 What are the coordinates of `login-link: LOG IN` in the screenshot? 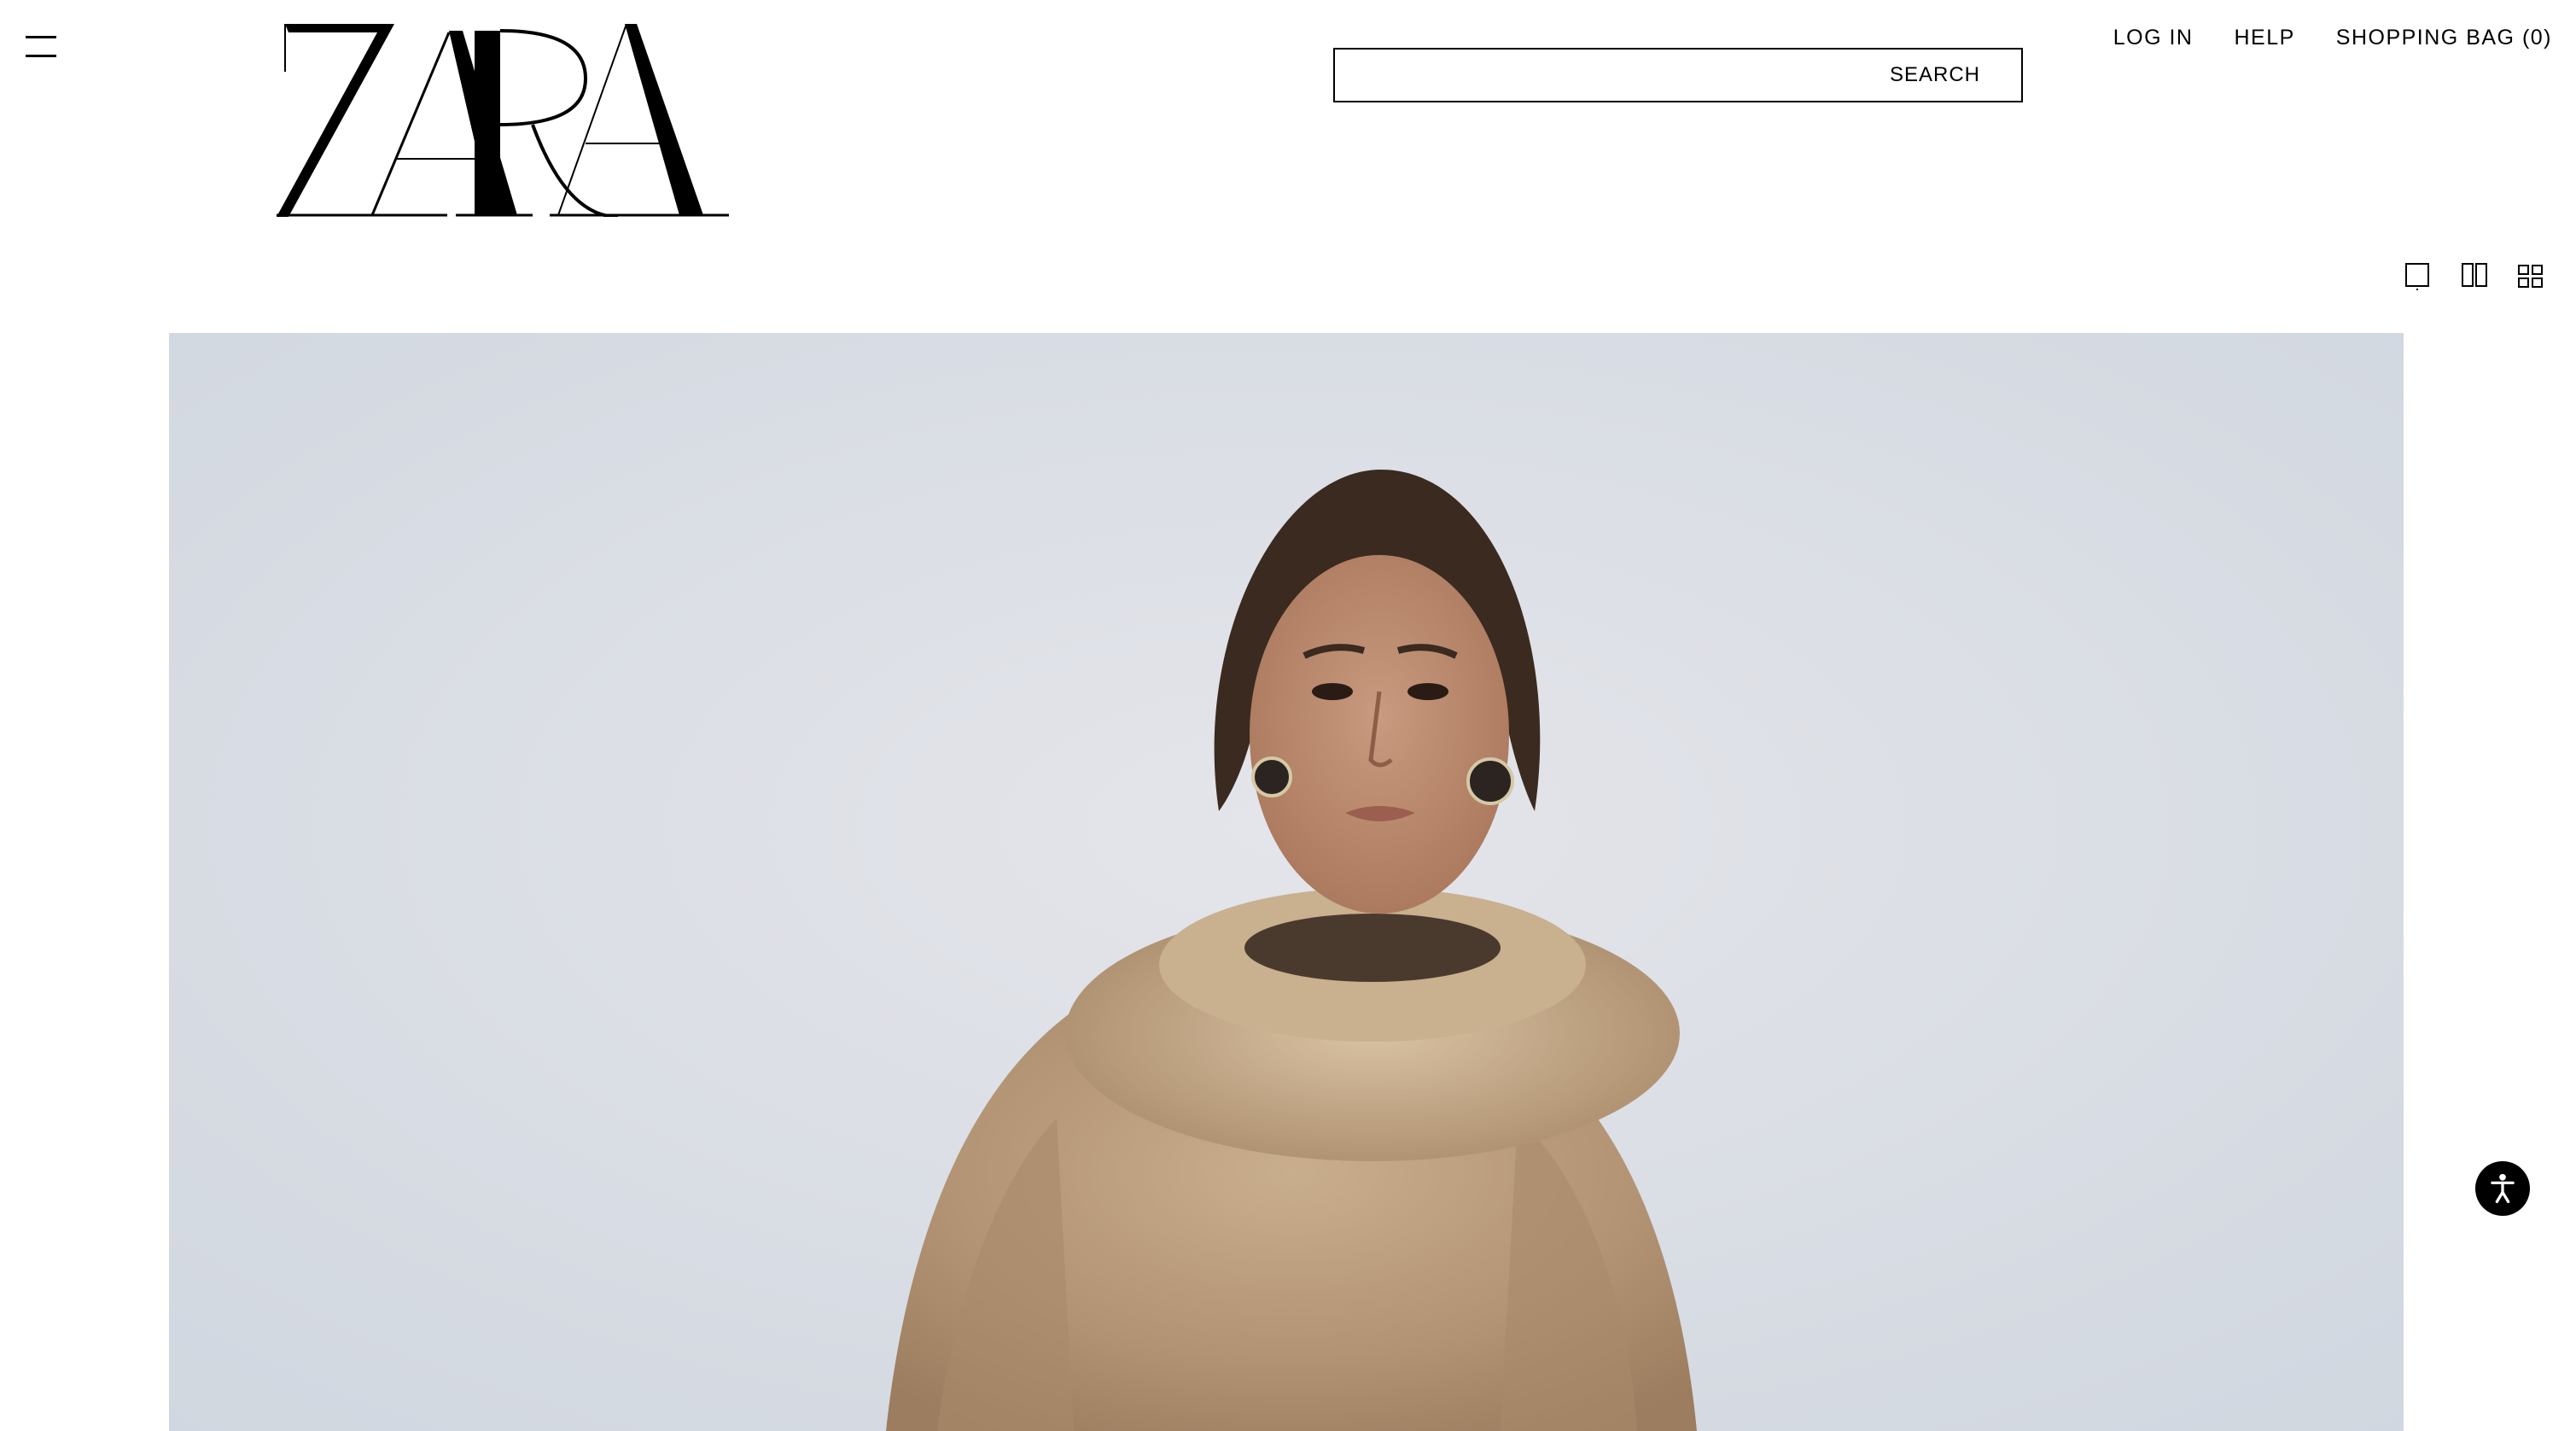 It's located at (2153, 38).